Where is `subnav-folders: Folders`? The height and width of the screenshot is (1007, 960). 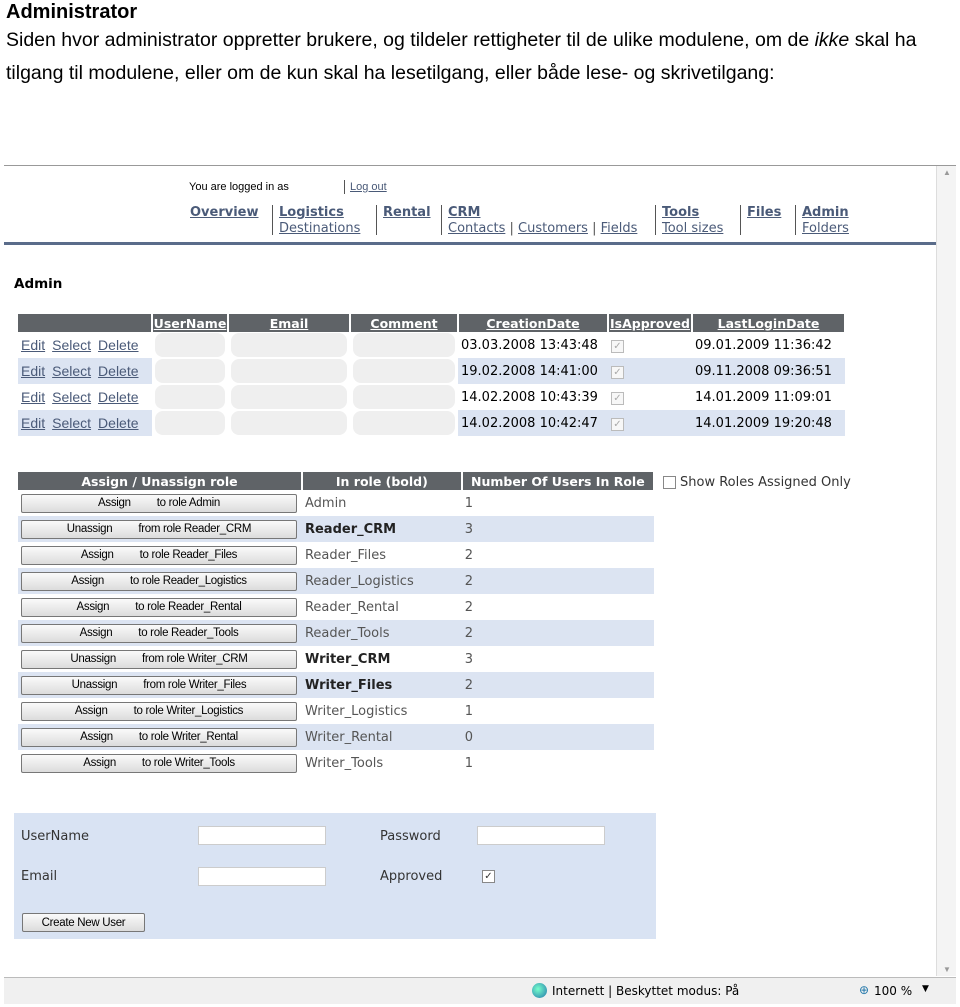 subnav-folders: Folders is located at coordinates (825, 228).